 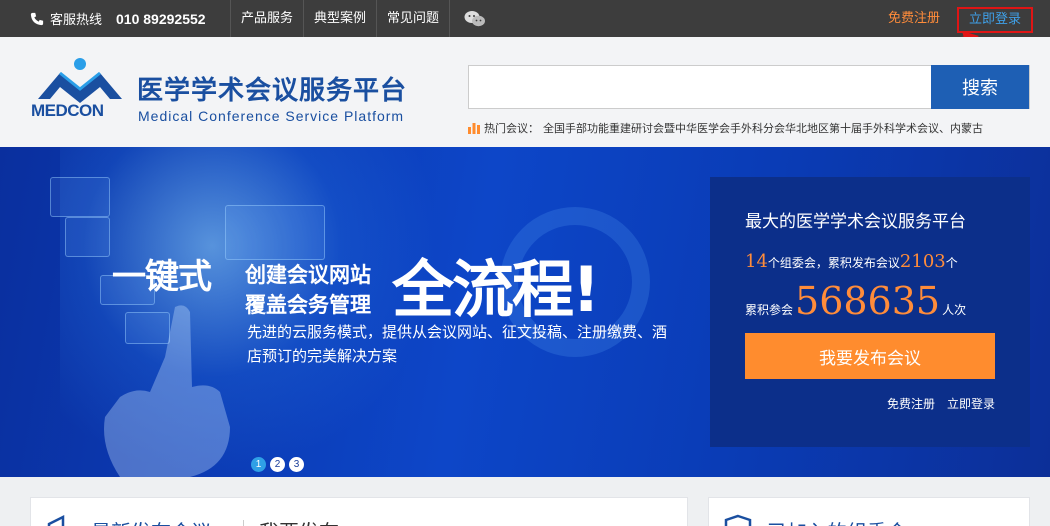 I want to click on wechat-link, so click(x=474, y=18).